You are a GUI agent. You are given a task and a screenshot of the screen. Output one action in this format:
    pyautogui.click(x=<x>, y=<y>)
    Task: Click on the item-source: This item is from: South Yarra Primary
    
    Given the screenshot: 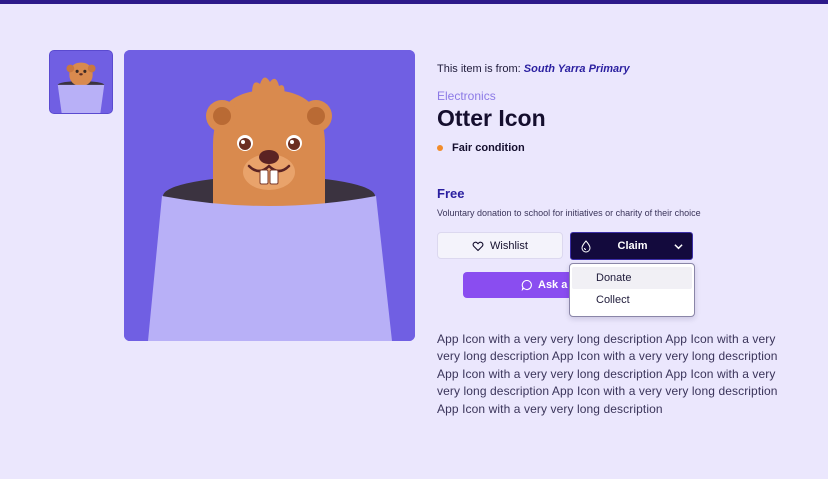 What is the action you would take?
    pyautogui.click(x=533, y=69)
    